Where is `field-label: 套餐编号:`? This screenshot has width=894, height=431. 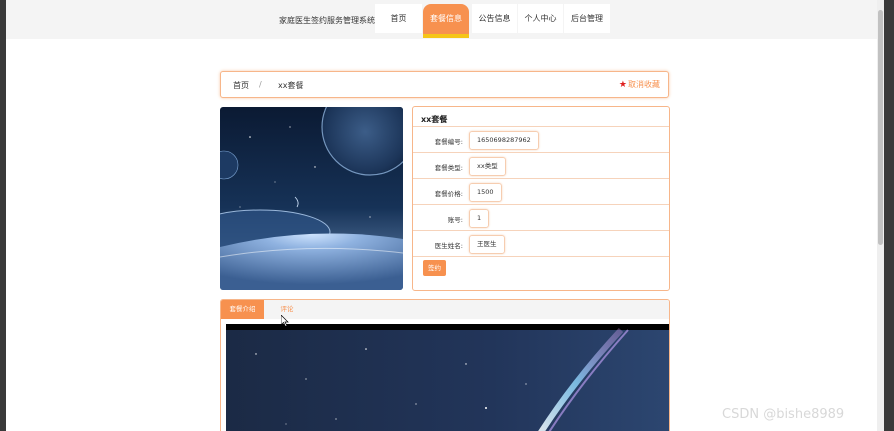
field-label: 套餐编号: is located at coordinates (448, 142).